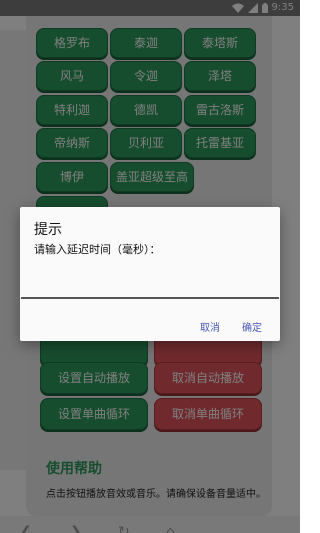 The width and height of the screenshot is (320, 533). What do you see at coordinates (48, 230) in the screenshot?
I see `dialog-title: 提示` at bounding box center [48, 230].